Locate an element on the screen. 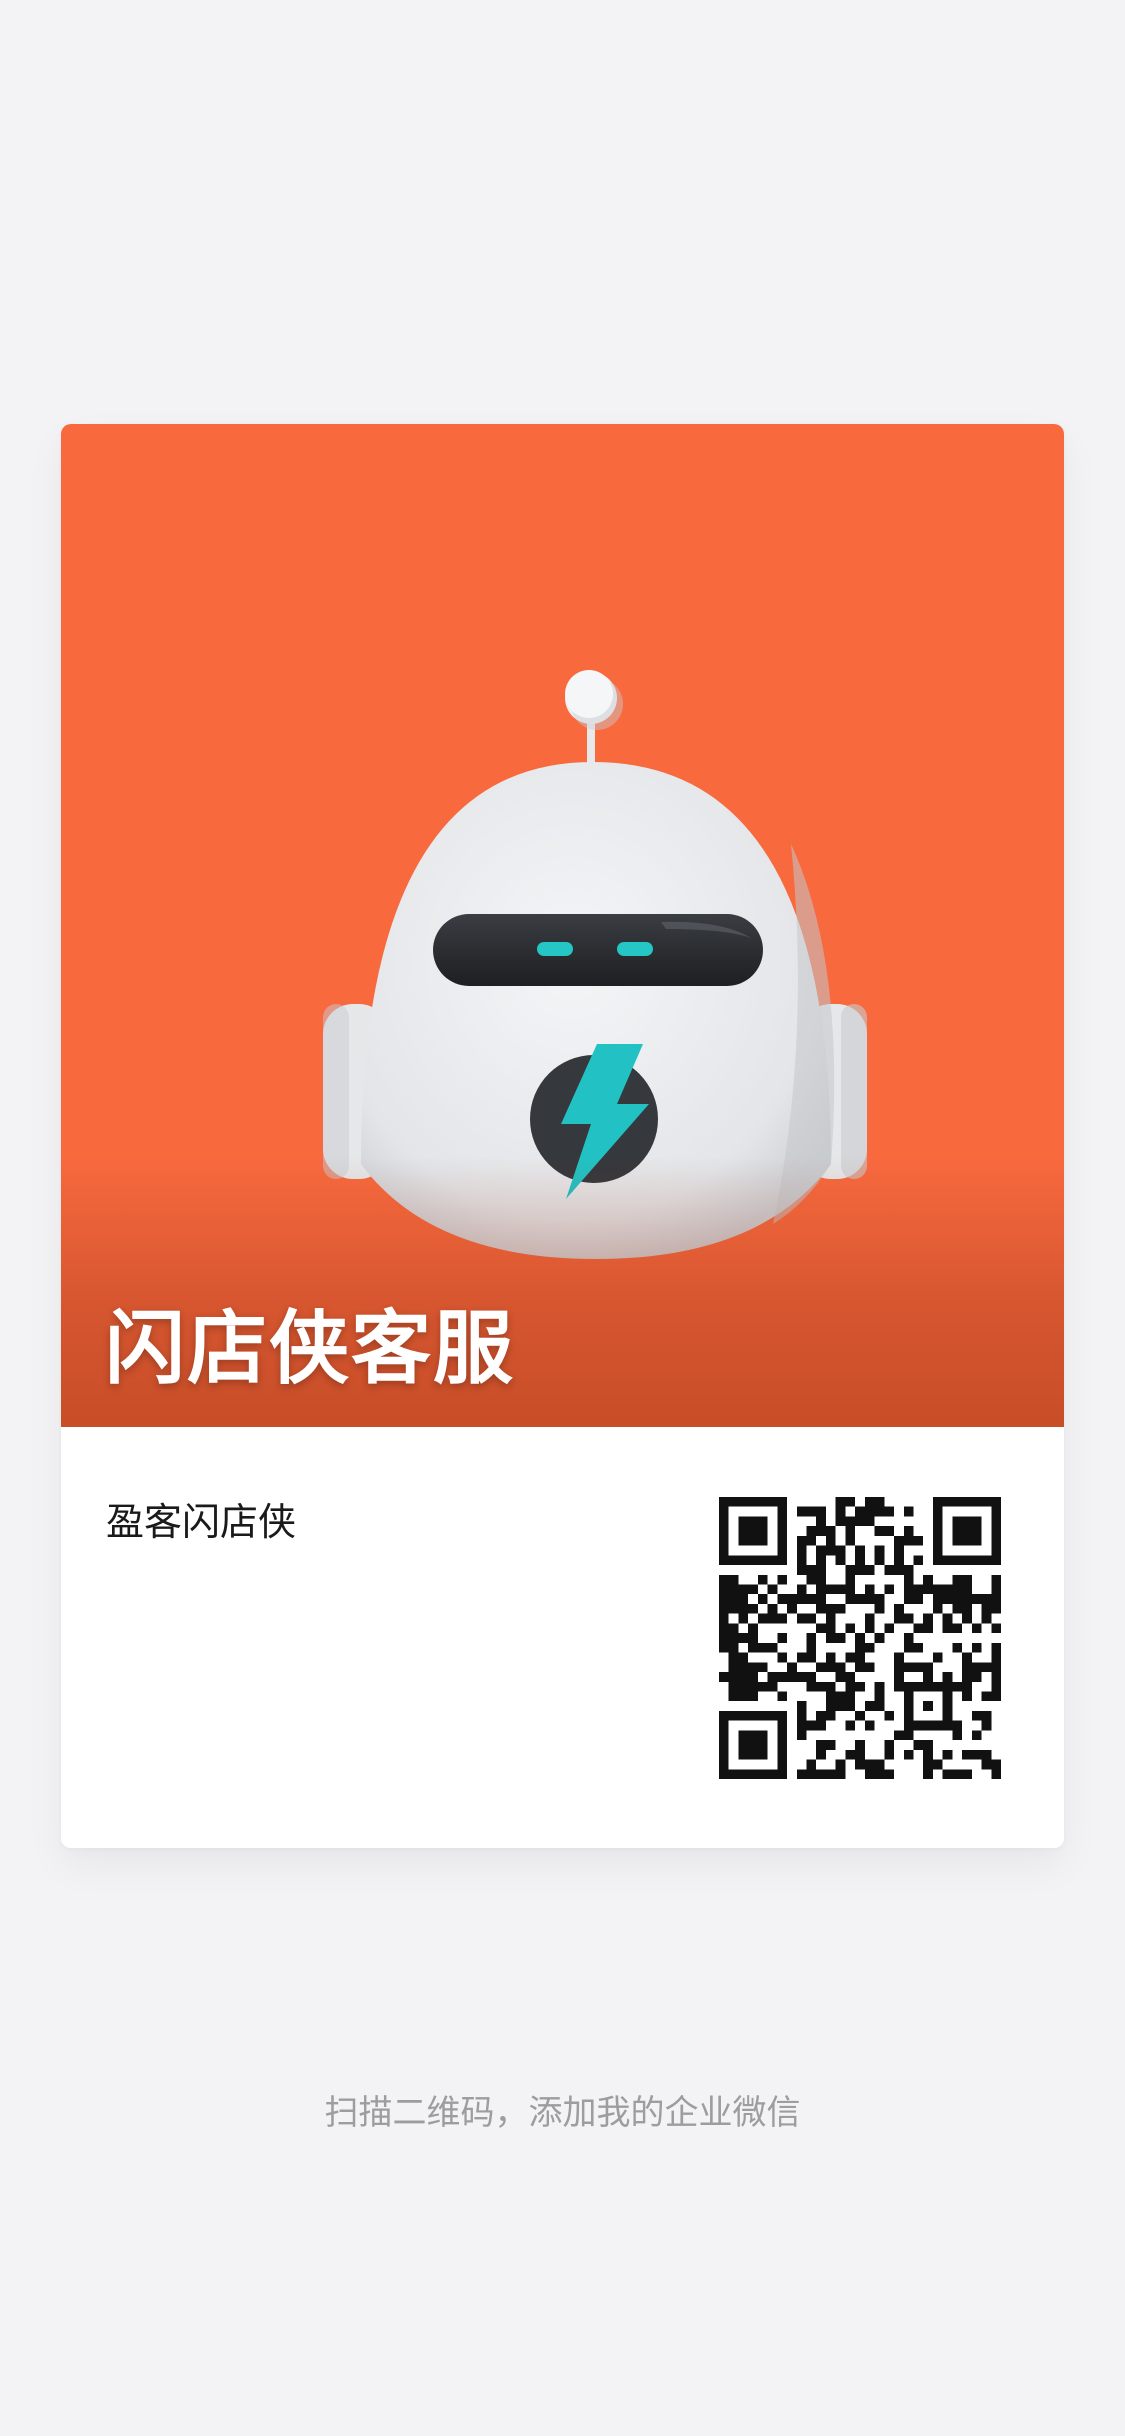 The width and height of the screenshot is (1125, 2436). company-name: 盈客闪店侠 is located at coordinates (201, 1522).